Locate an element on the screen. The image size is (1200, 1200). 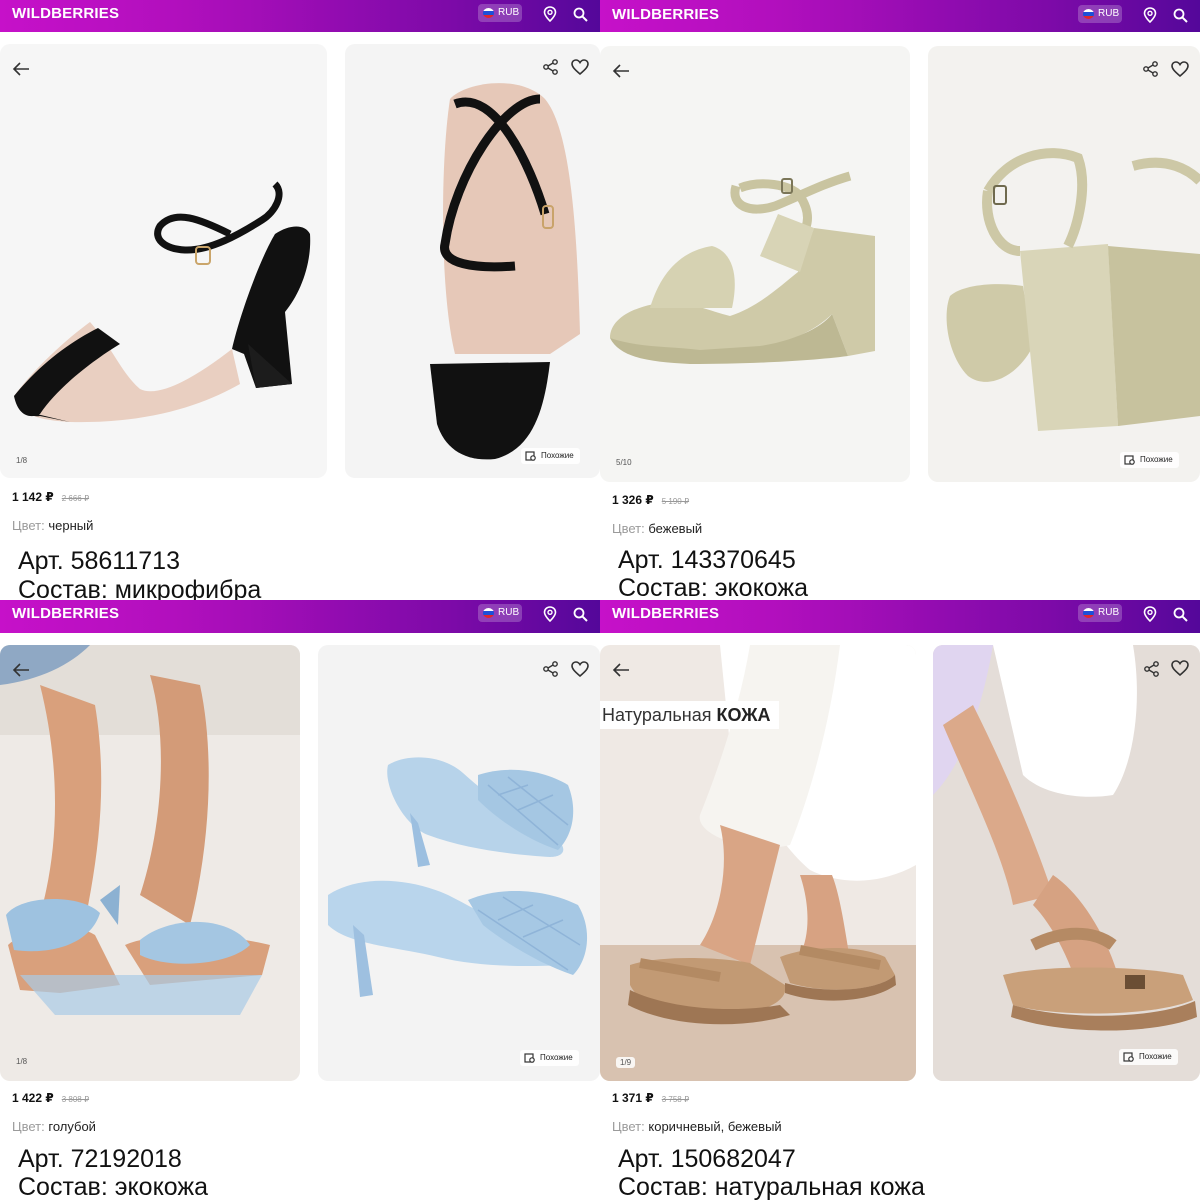
photo-counter: 5/10 is located at coordinates (624, 462).